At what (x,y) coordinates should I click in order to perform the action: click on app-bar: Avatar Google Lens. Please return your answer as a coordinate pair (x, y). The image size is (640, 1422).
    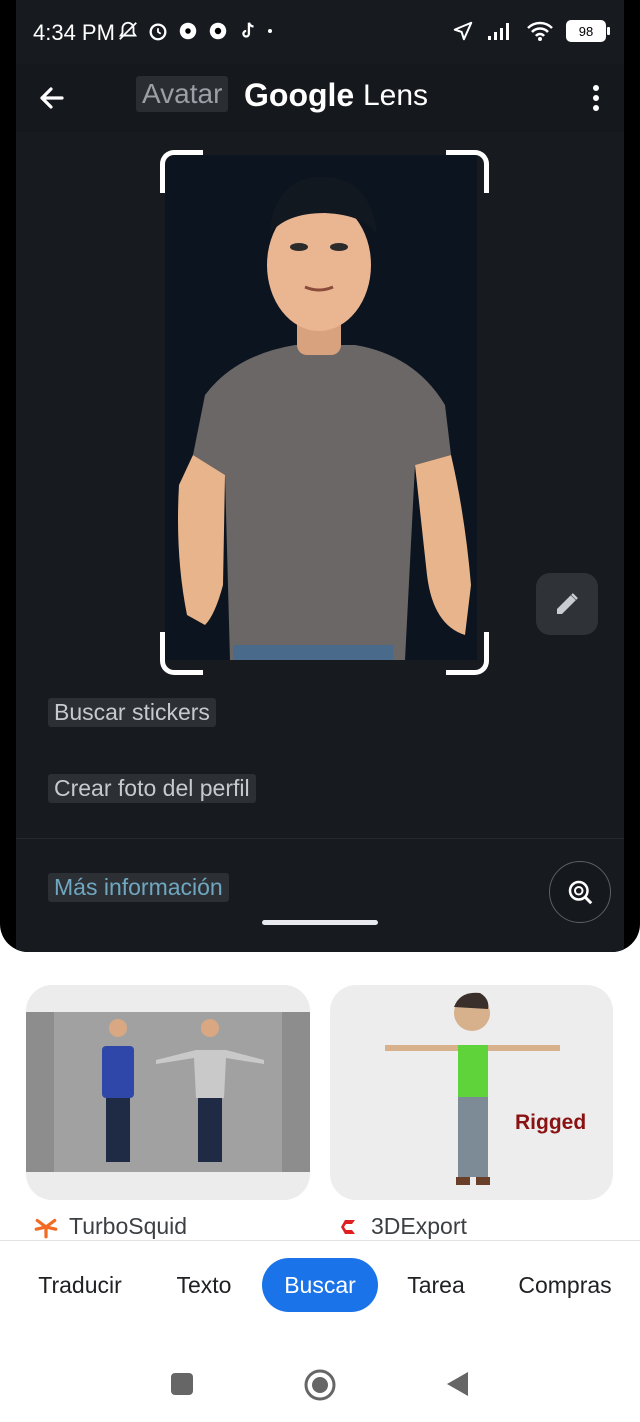
    Looking at the image, I should click on (320, 98).